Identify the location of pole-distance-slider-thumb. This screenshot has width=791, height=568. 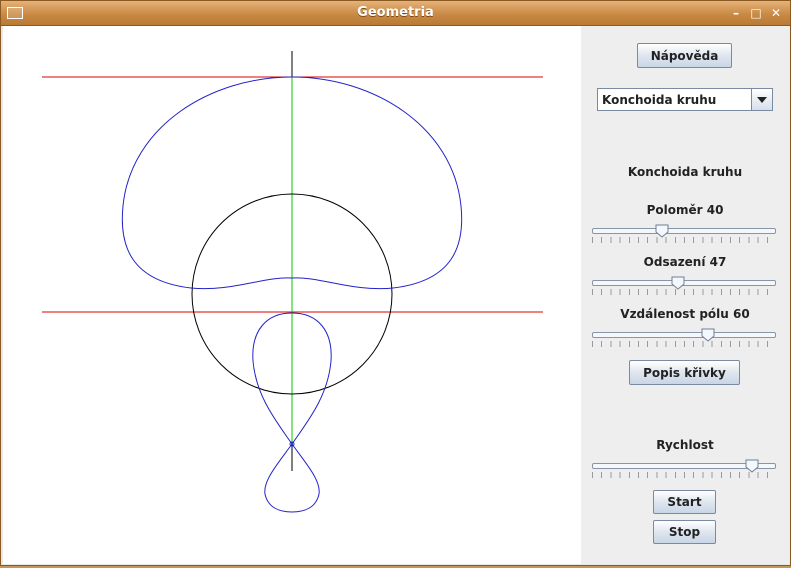
(708, 335).